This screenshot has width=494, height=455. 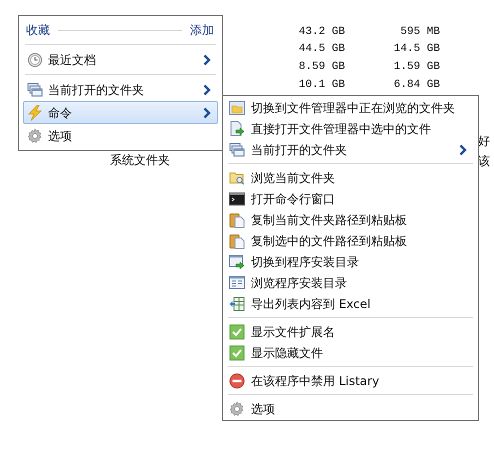 I want to click on folder-type-label: 系统文件夹, so click(x=140, y=160).